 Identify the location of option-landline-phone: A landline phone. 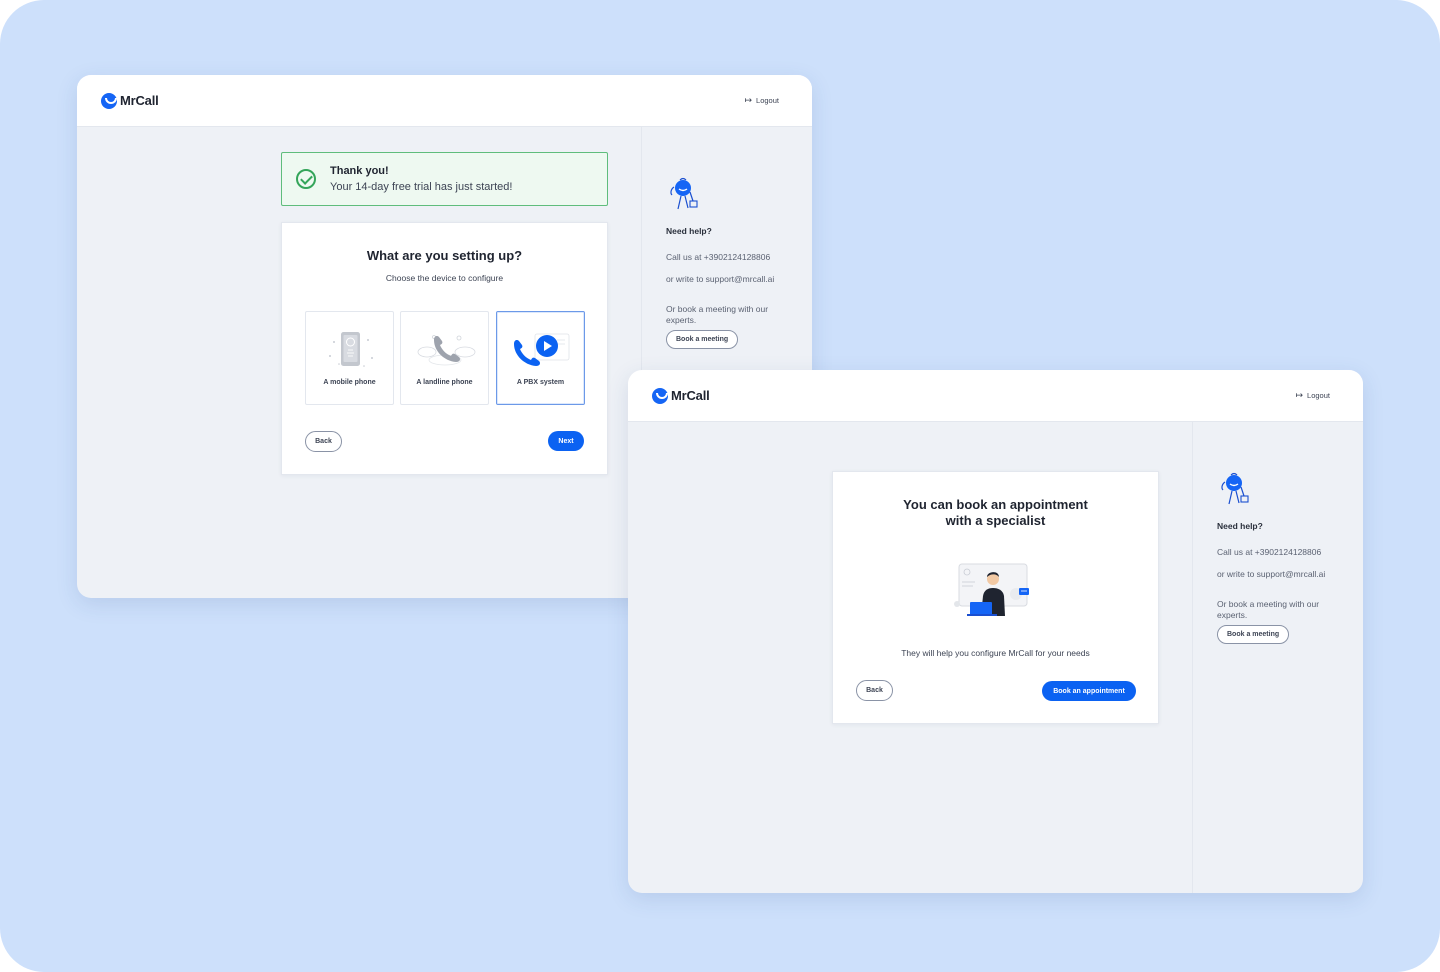
(444, 358).